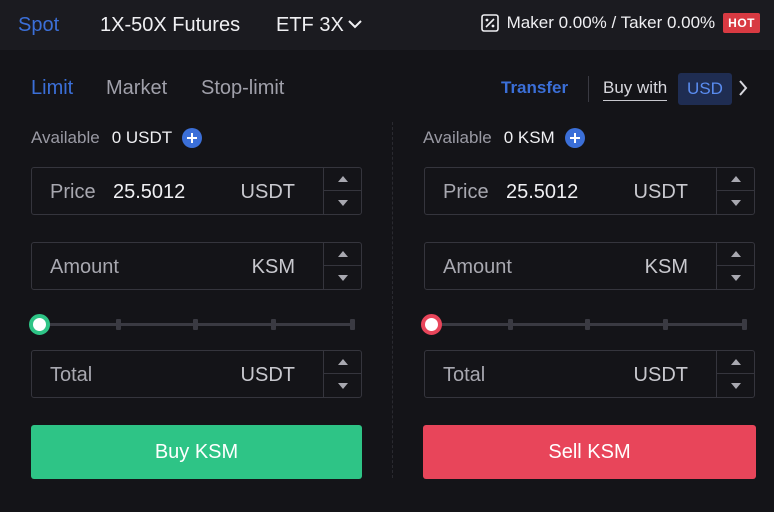 This screenshot has height=512, width=774. Describe the element at coordinates (660, 375) in the screenshot. I see `sell-total-unit: USDT` at that location.